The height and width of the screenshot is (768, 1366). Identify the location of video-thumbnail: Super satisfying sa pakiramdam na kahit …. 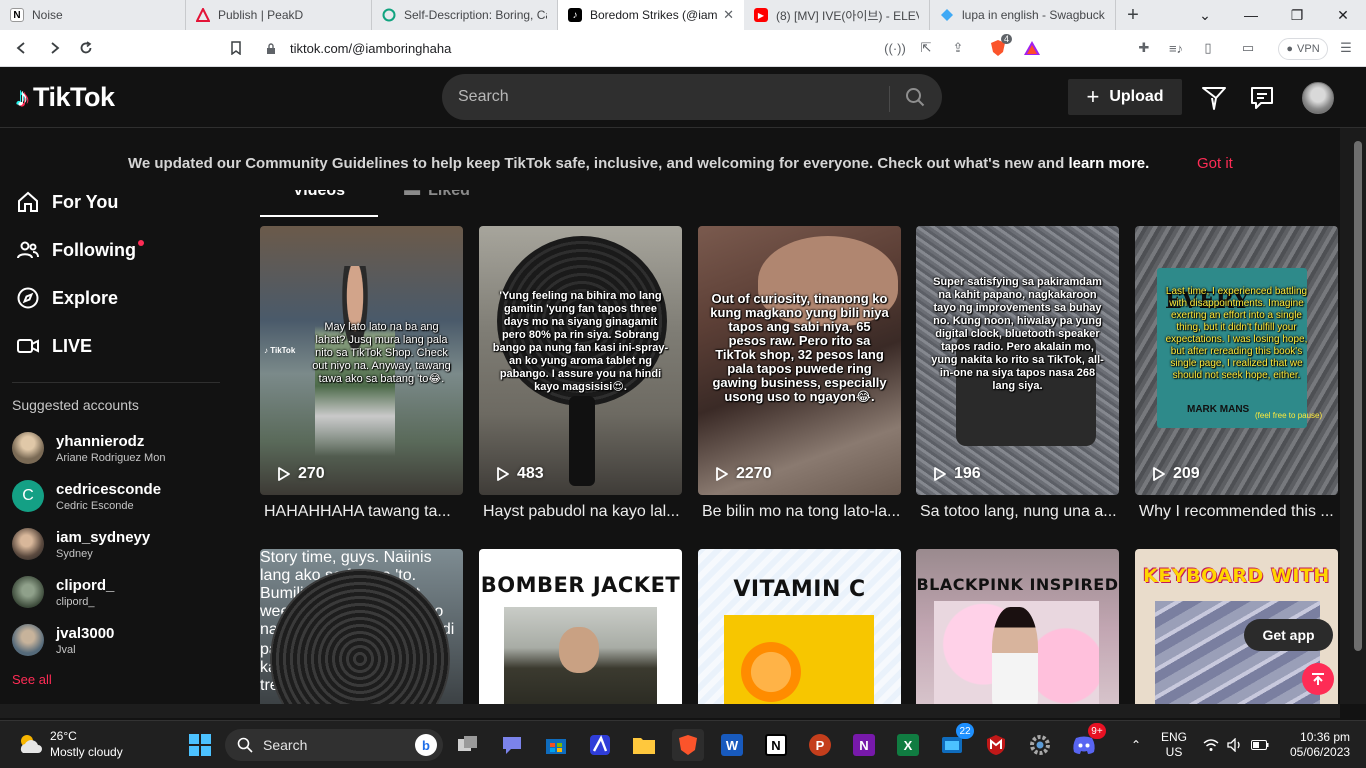
(1017, 360).